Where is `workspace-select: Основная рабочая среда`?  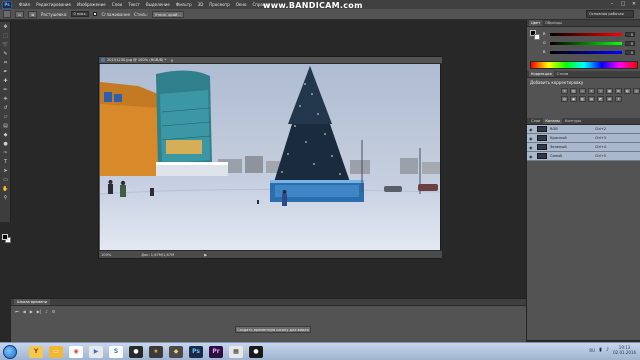 workspace-select: Основная рабочая среда is located at coordinates (610, 16).